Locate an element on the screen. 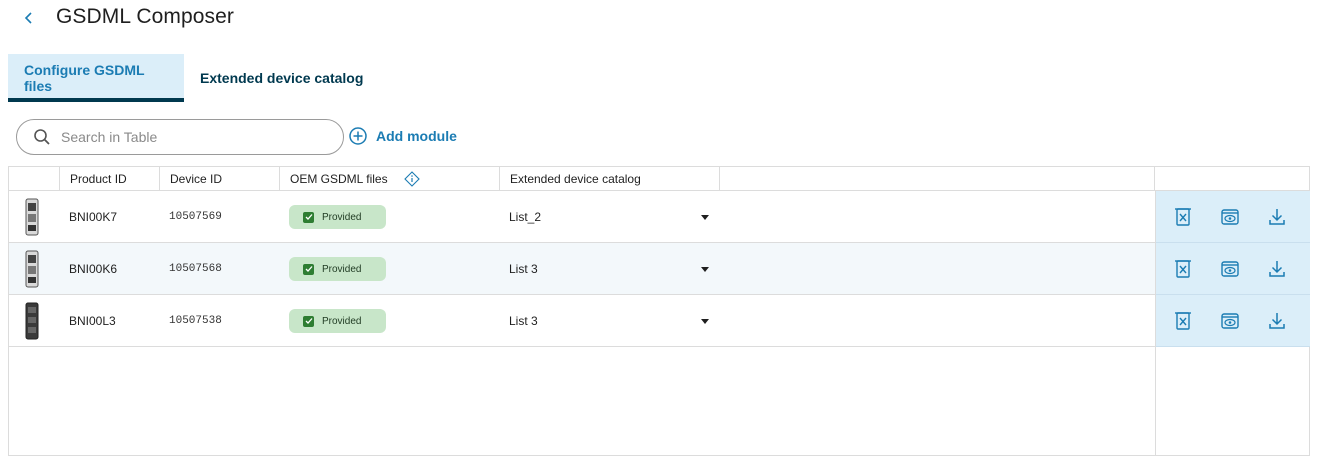 This screenshot has width=1327, height=456. table-row: BNI00K6 10507568 Provided List 3 is located at coordinates (659, 269).